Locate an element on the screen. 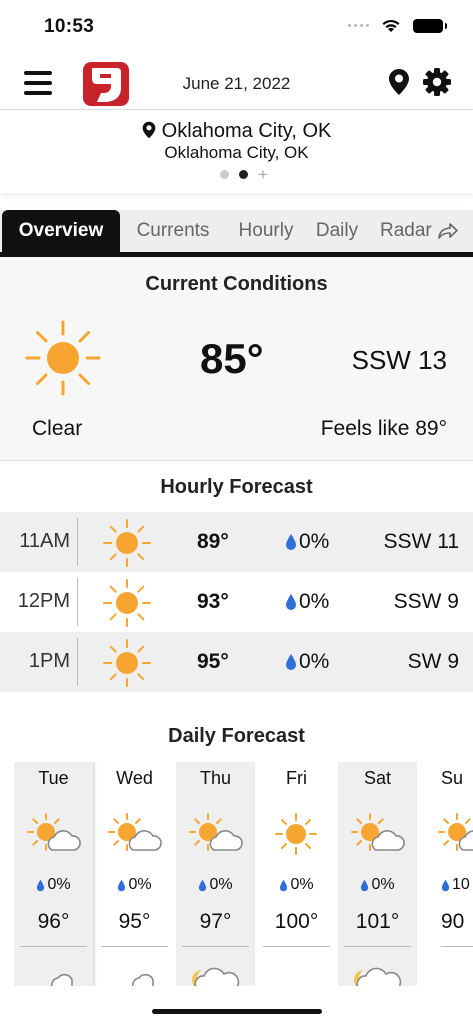 The image size is (473, 1024). location-title: Oklahoma City, OK is located at coordinates (236, 131).